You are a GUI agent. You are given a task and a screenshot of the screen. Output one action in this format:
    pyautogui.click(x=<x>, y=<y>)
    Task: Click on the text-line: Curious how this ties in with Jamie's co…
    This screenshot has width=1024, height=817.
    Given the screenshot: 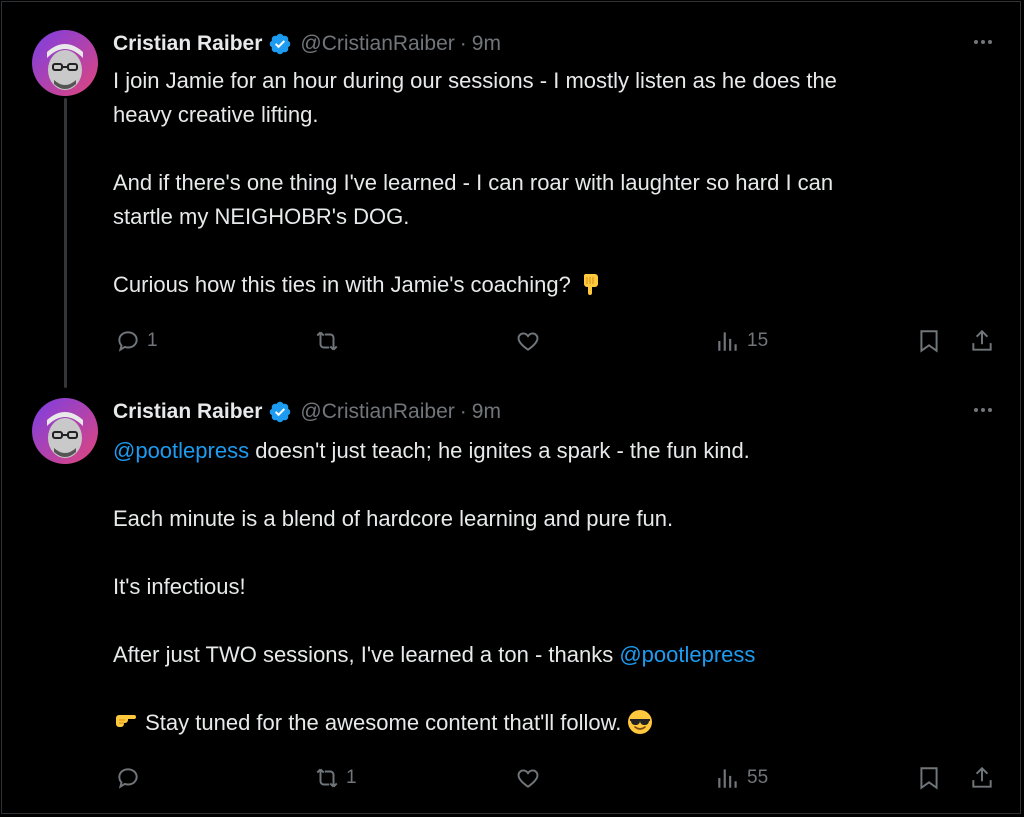 What is the action you would take?
    pyautogui.click(x=342, y=284)
    